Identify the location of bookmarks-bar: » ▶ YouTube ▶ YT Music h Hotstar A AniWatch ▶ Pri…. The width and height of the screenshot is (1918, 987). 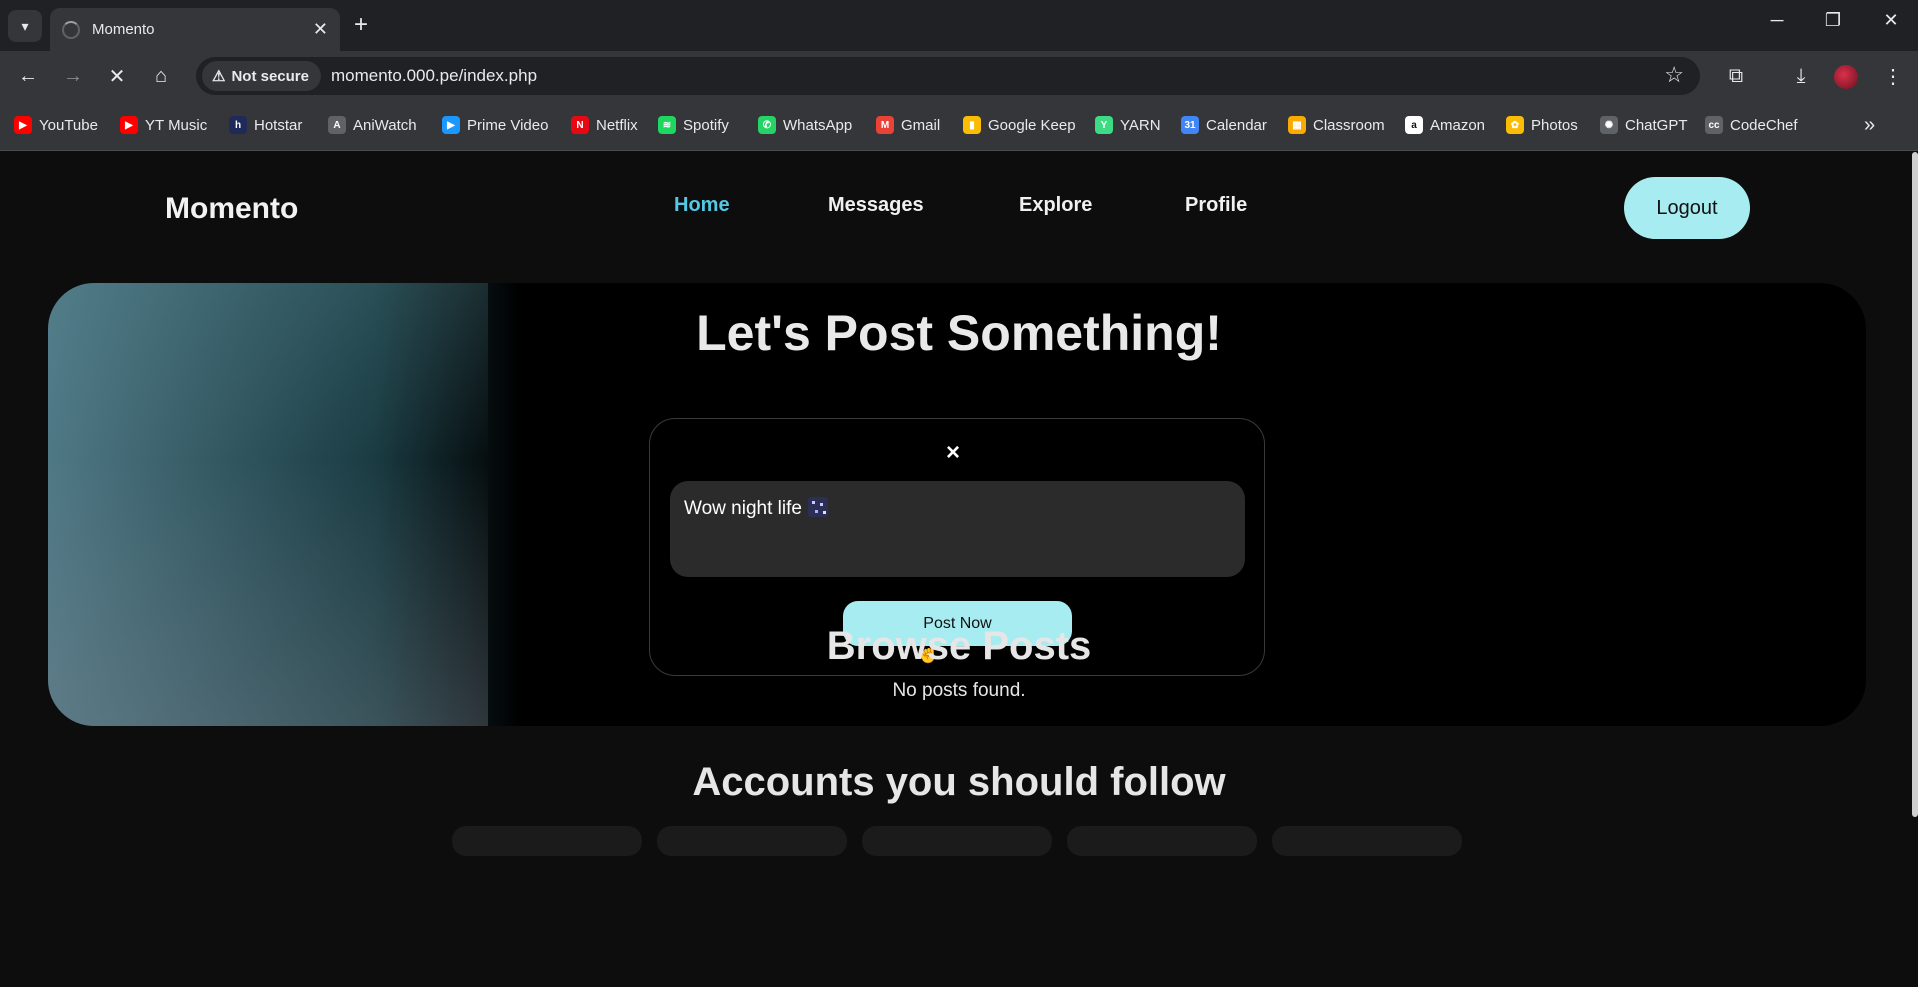
(959, 126).